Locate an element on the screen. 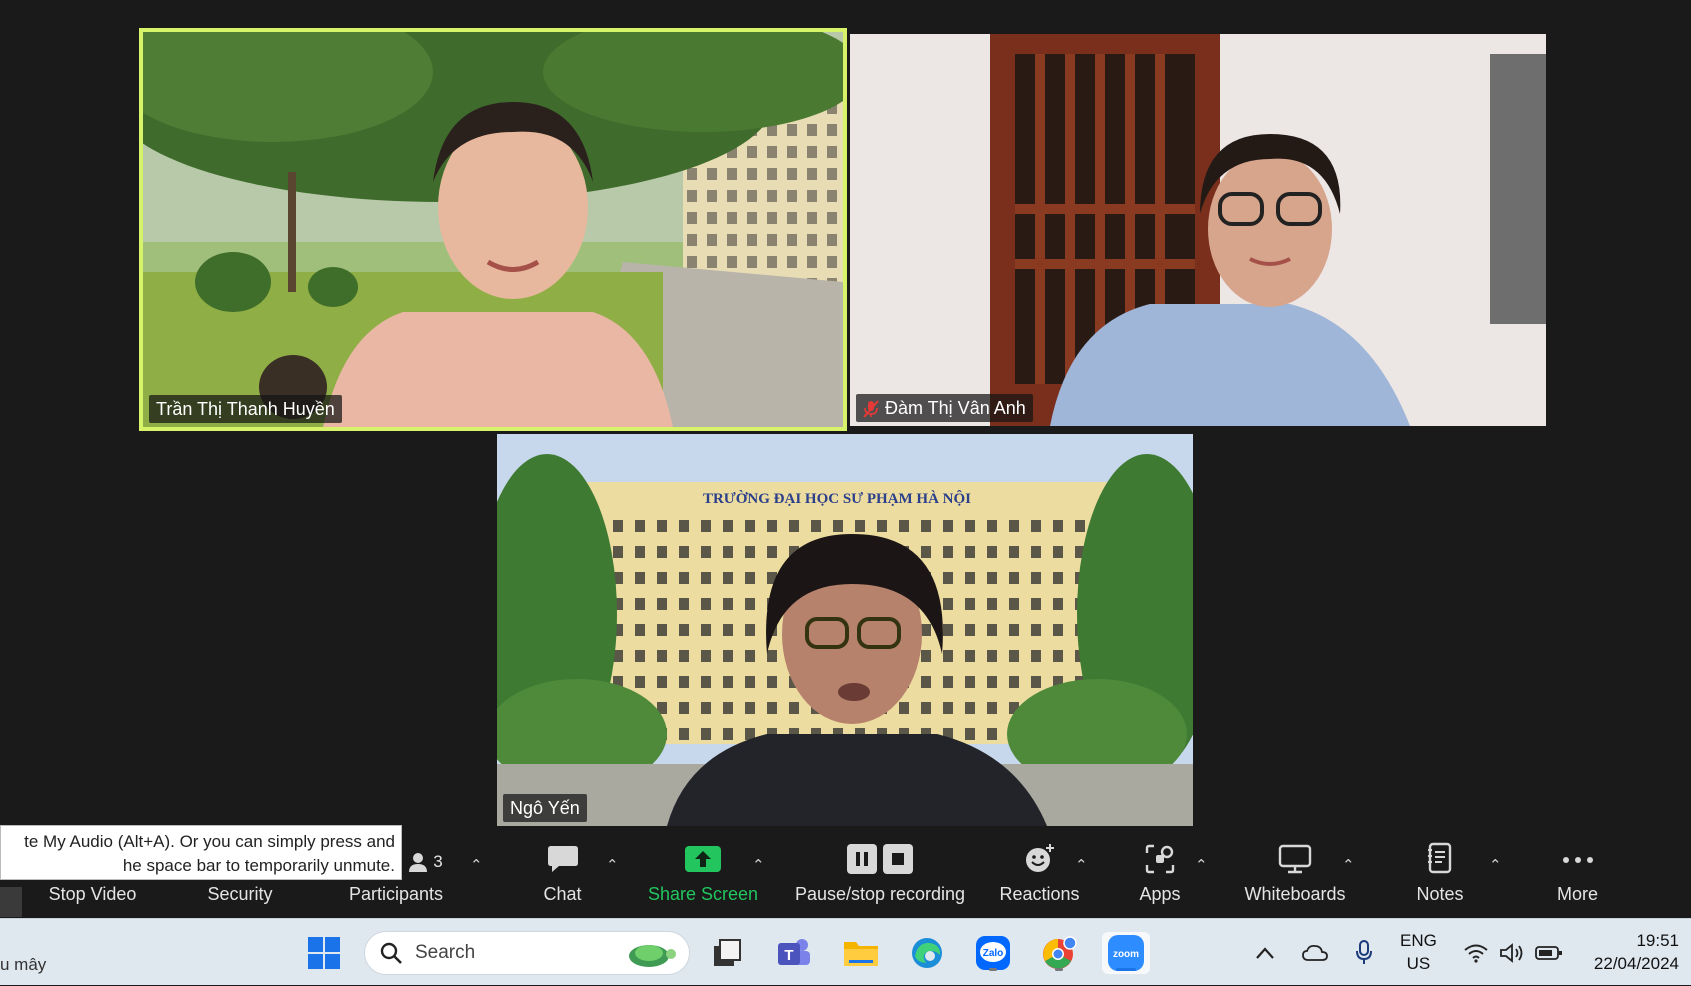 This screenshot has width=1691, height=986. participant-count: 3 is located at coordinates (438, 861).